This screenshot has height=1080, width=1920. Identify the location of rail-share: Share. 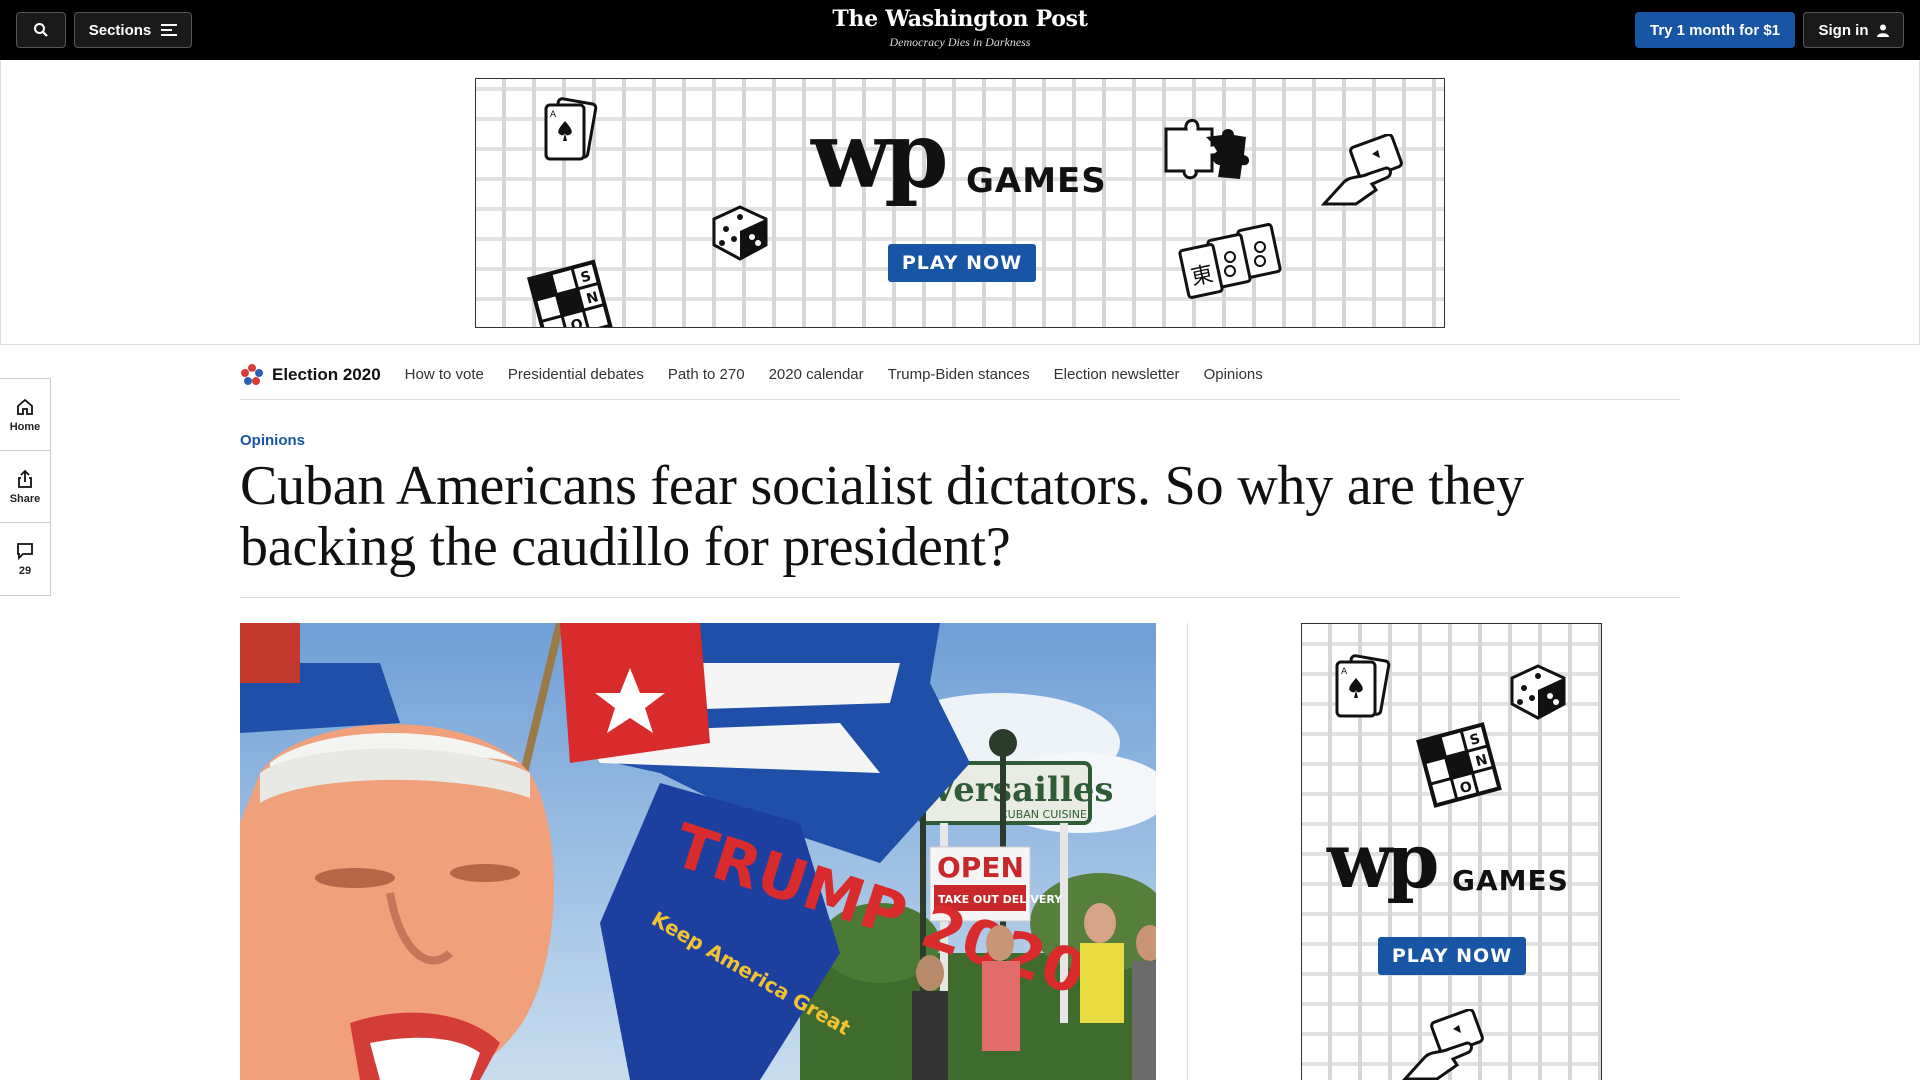
(25, 487).